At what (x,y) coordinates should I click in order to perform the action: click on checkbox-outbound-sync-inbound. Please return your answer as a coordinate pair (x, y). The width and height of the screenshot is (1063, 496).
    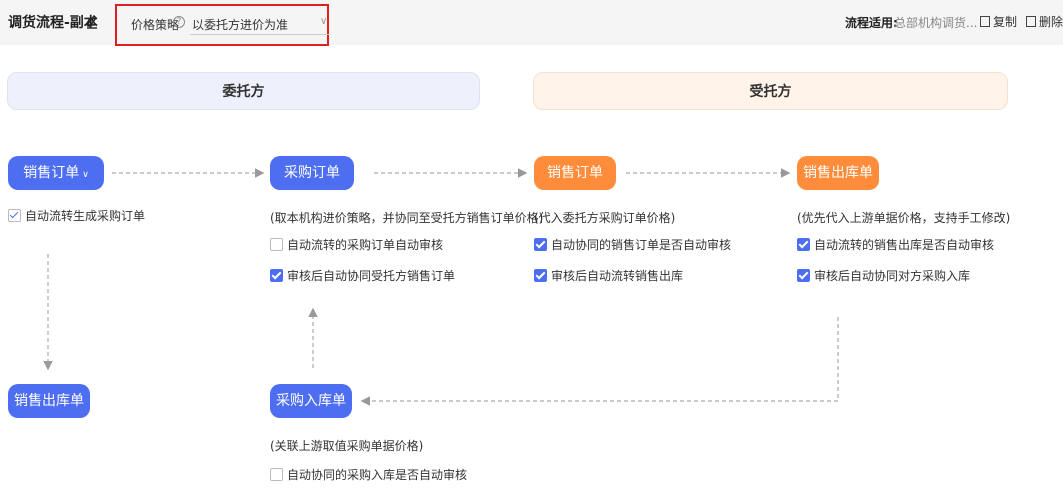
    Looking at the image, I should click on (803, 275).